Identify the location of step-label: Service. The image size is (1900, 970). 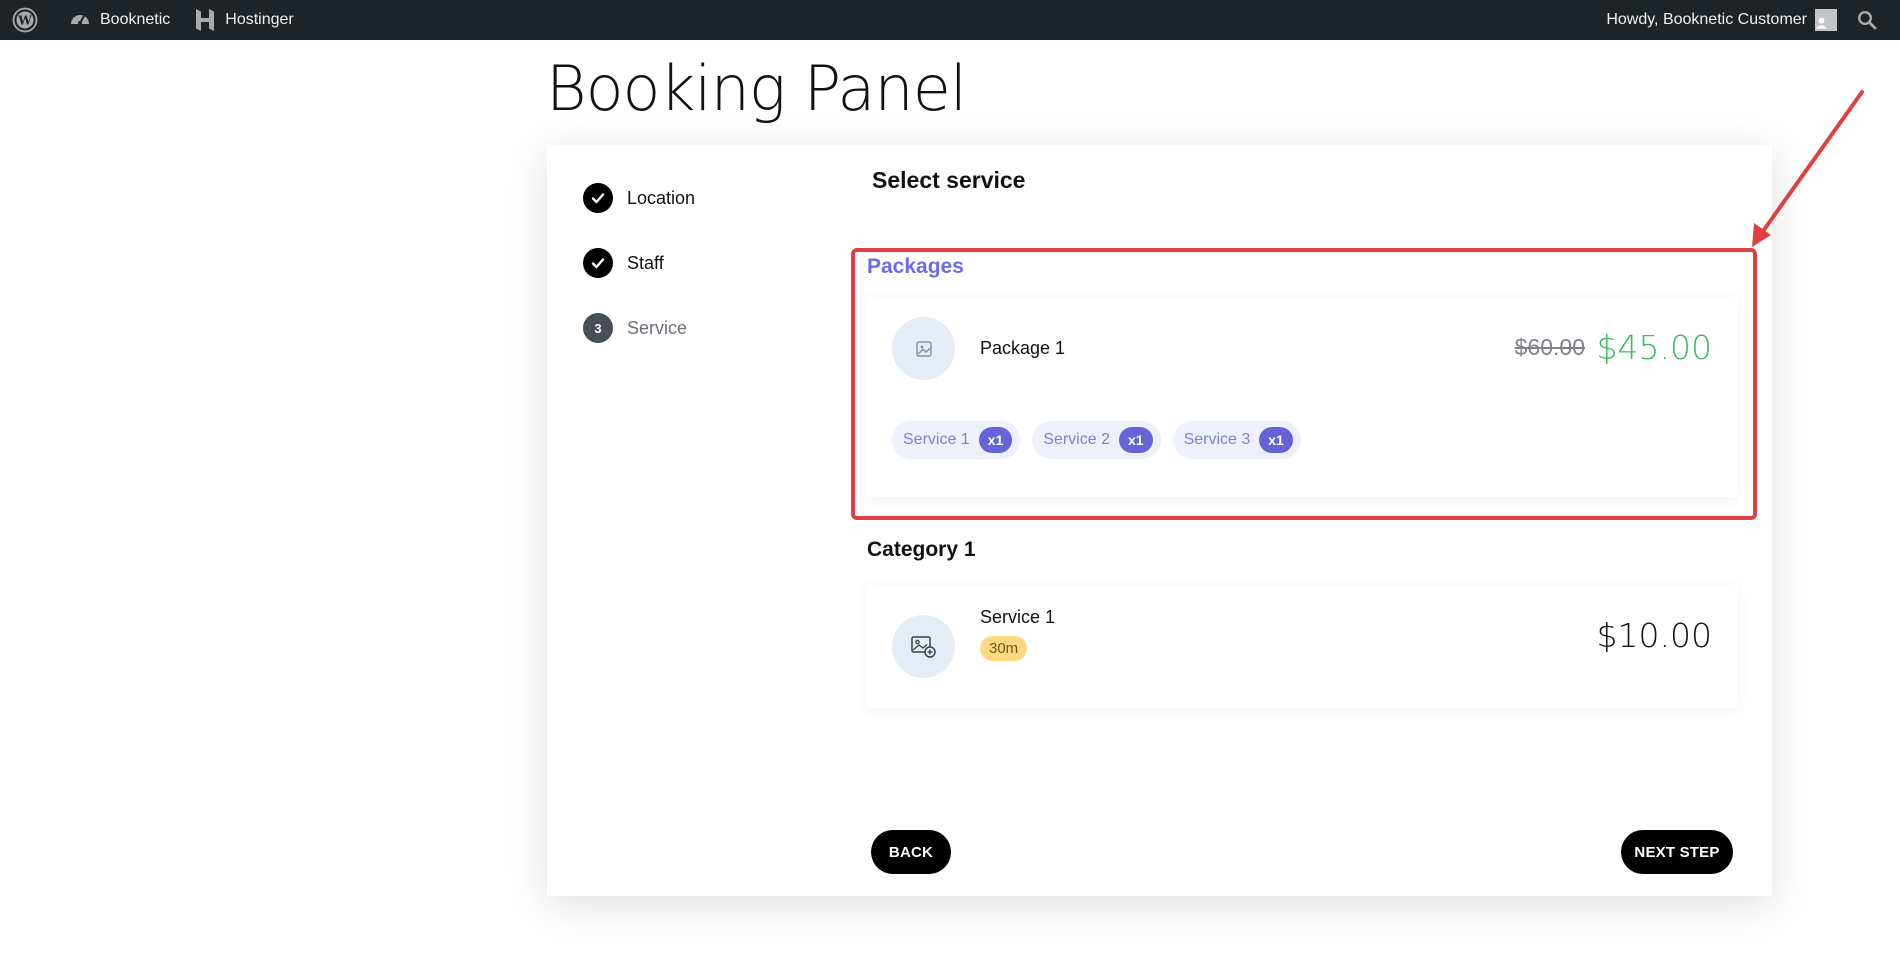
(657, 327).